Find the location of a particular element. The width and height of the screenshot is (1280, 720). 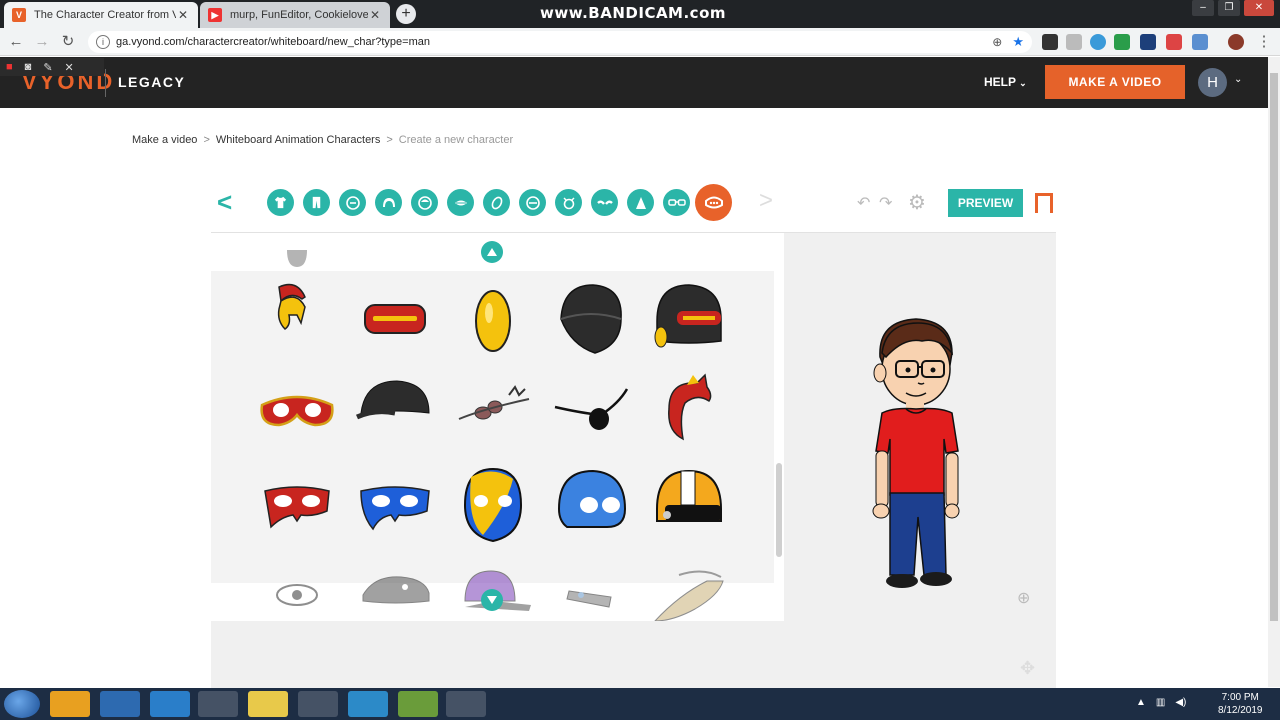

taskbar-clock: 7:00 PM 8/12/2019 is located at coordinates (1240, 704).